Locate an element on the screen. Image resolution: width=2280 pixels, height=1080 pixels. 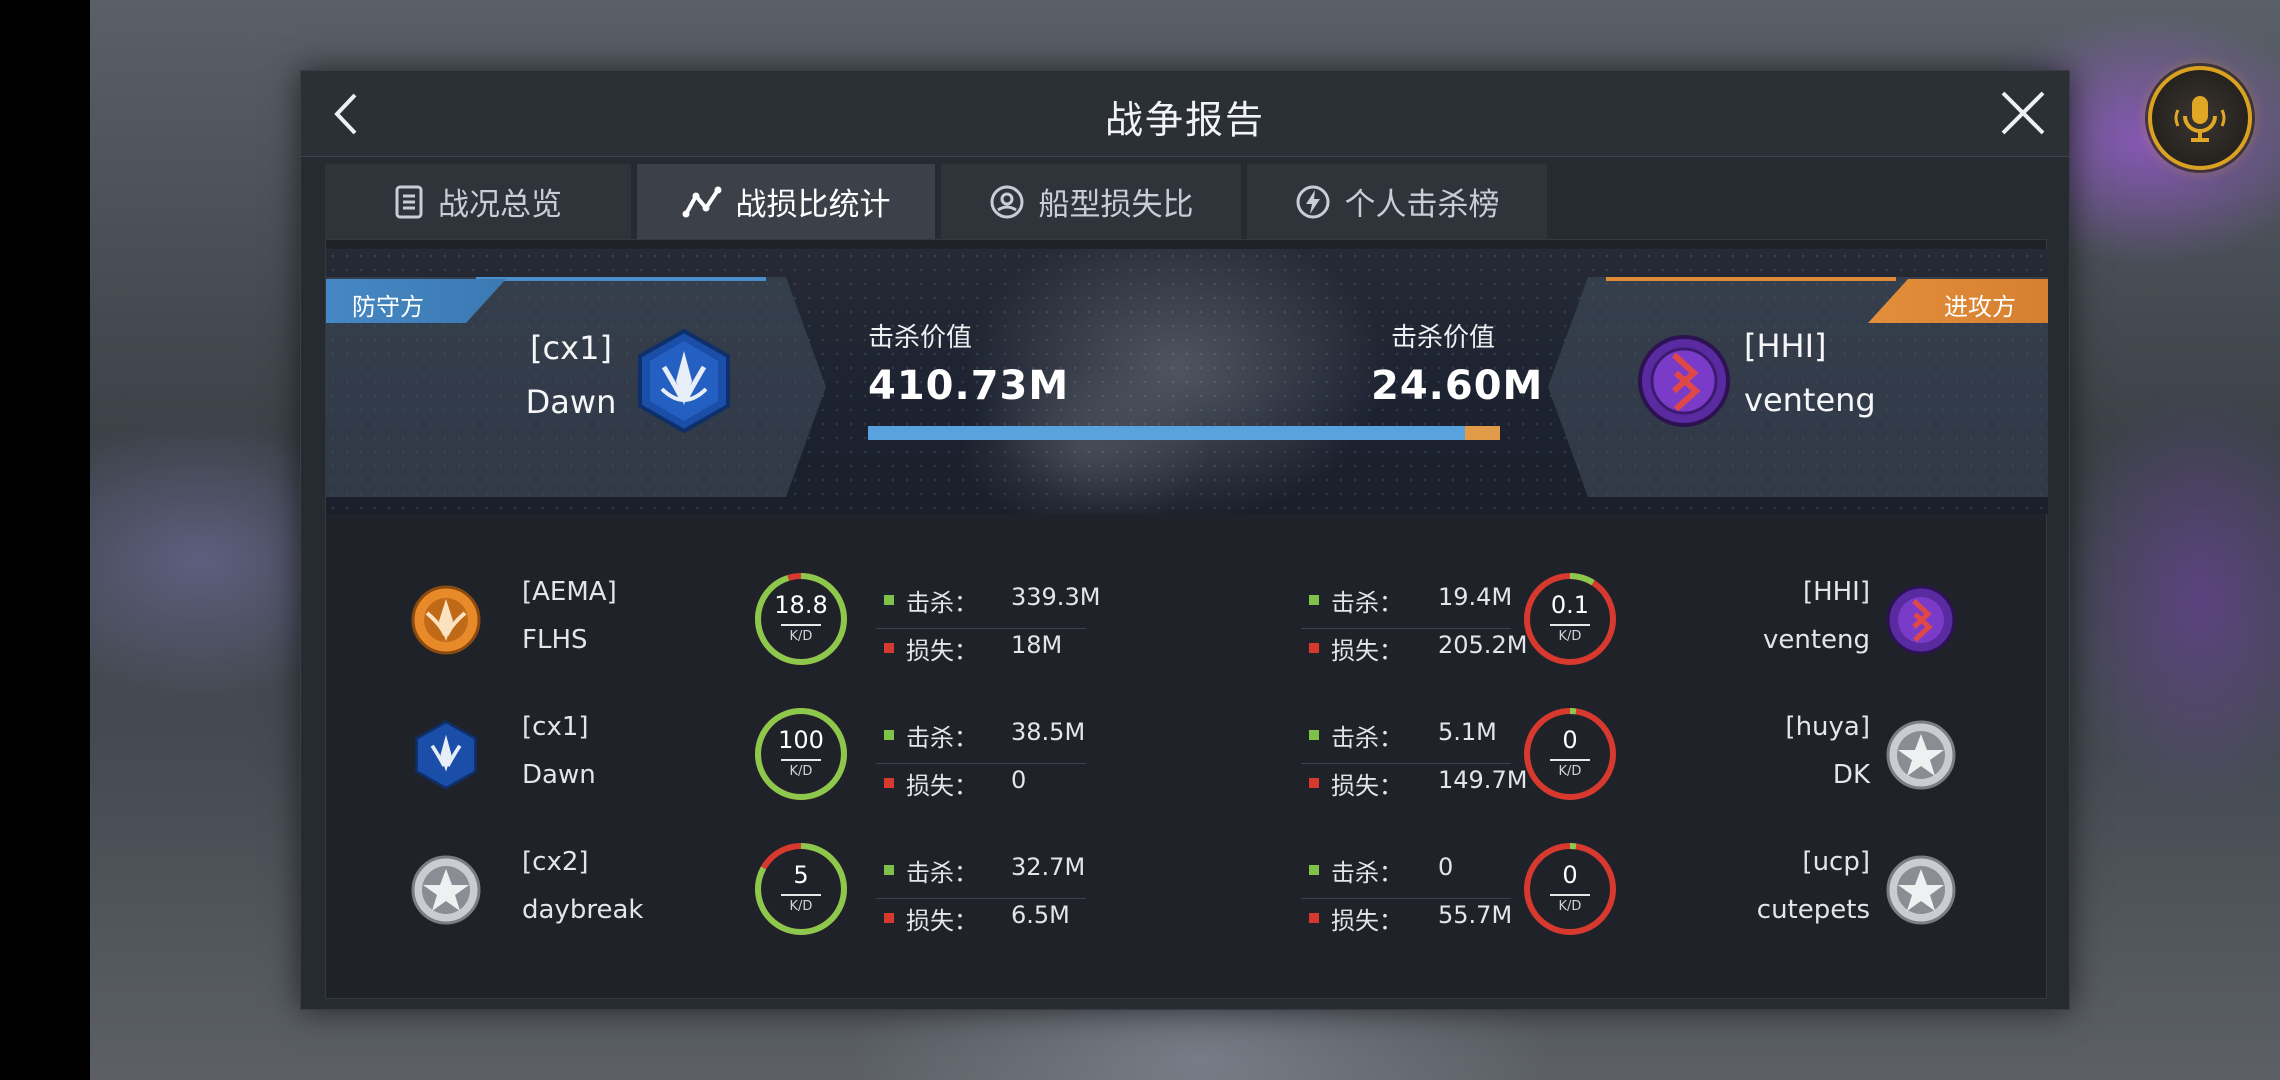
tab-kill-ranking: 个人击杀榜 is located at coordinates (1397, 201).